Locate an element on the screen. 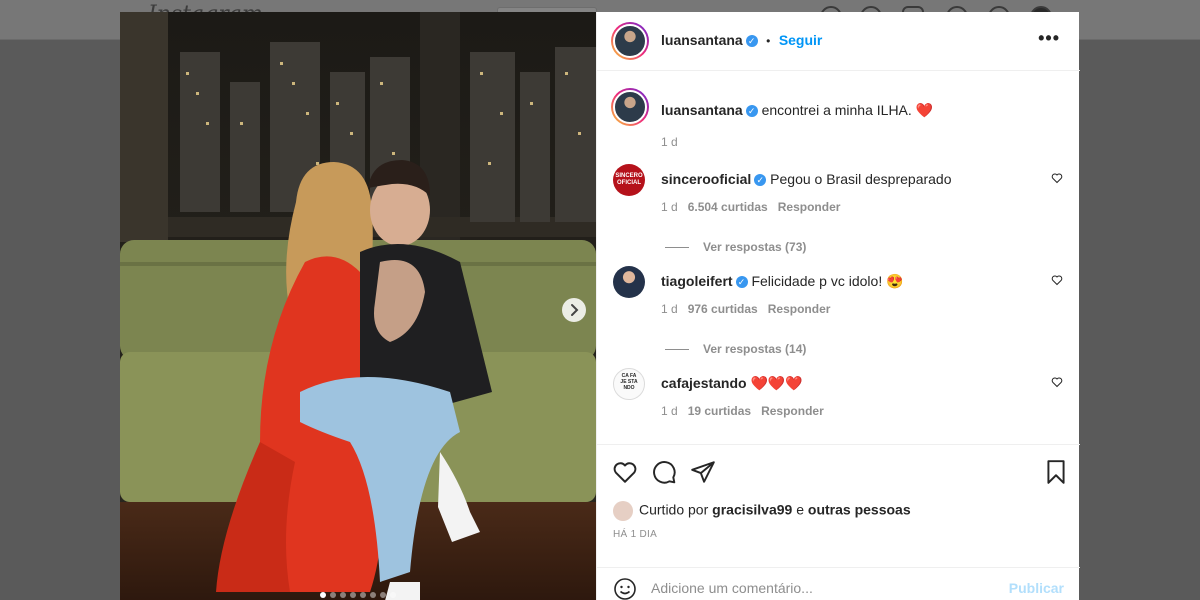 The width and height of the screenshot is (1200, 600). comment-likes: 976 curtidas is located at coordinates (723, 309).